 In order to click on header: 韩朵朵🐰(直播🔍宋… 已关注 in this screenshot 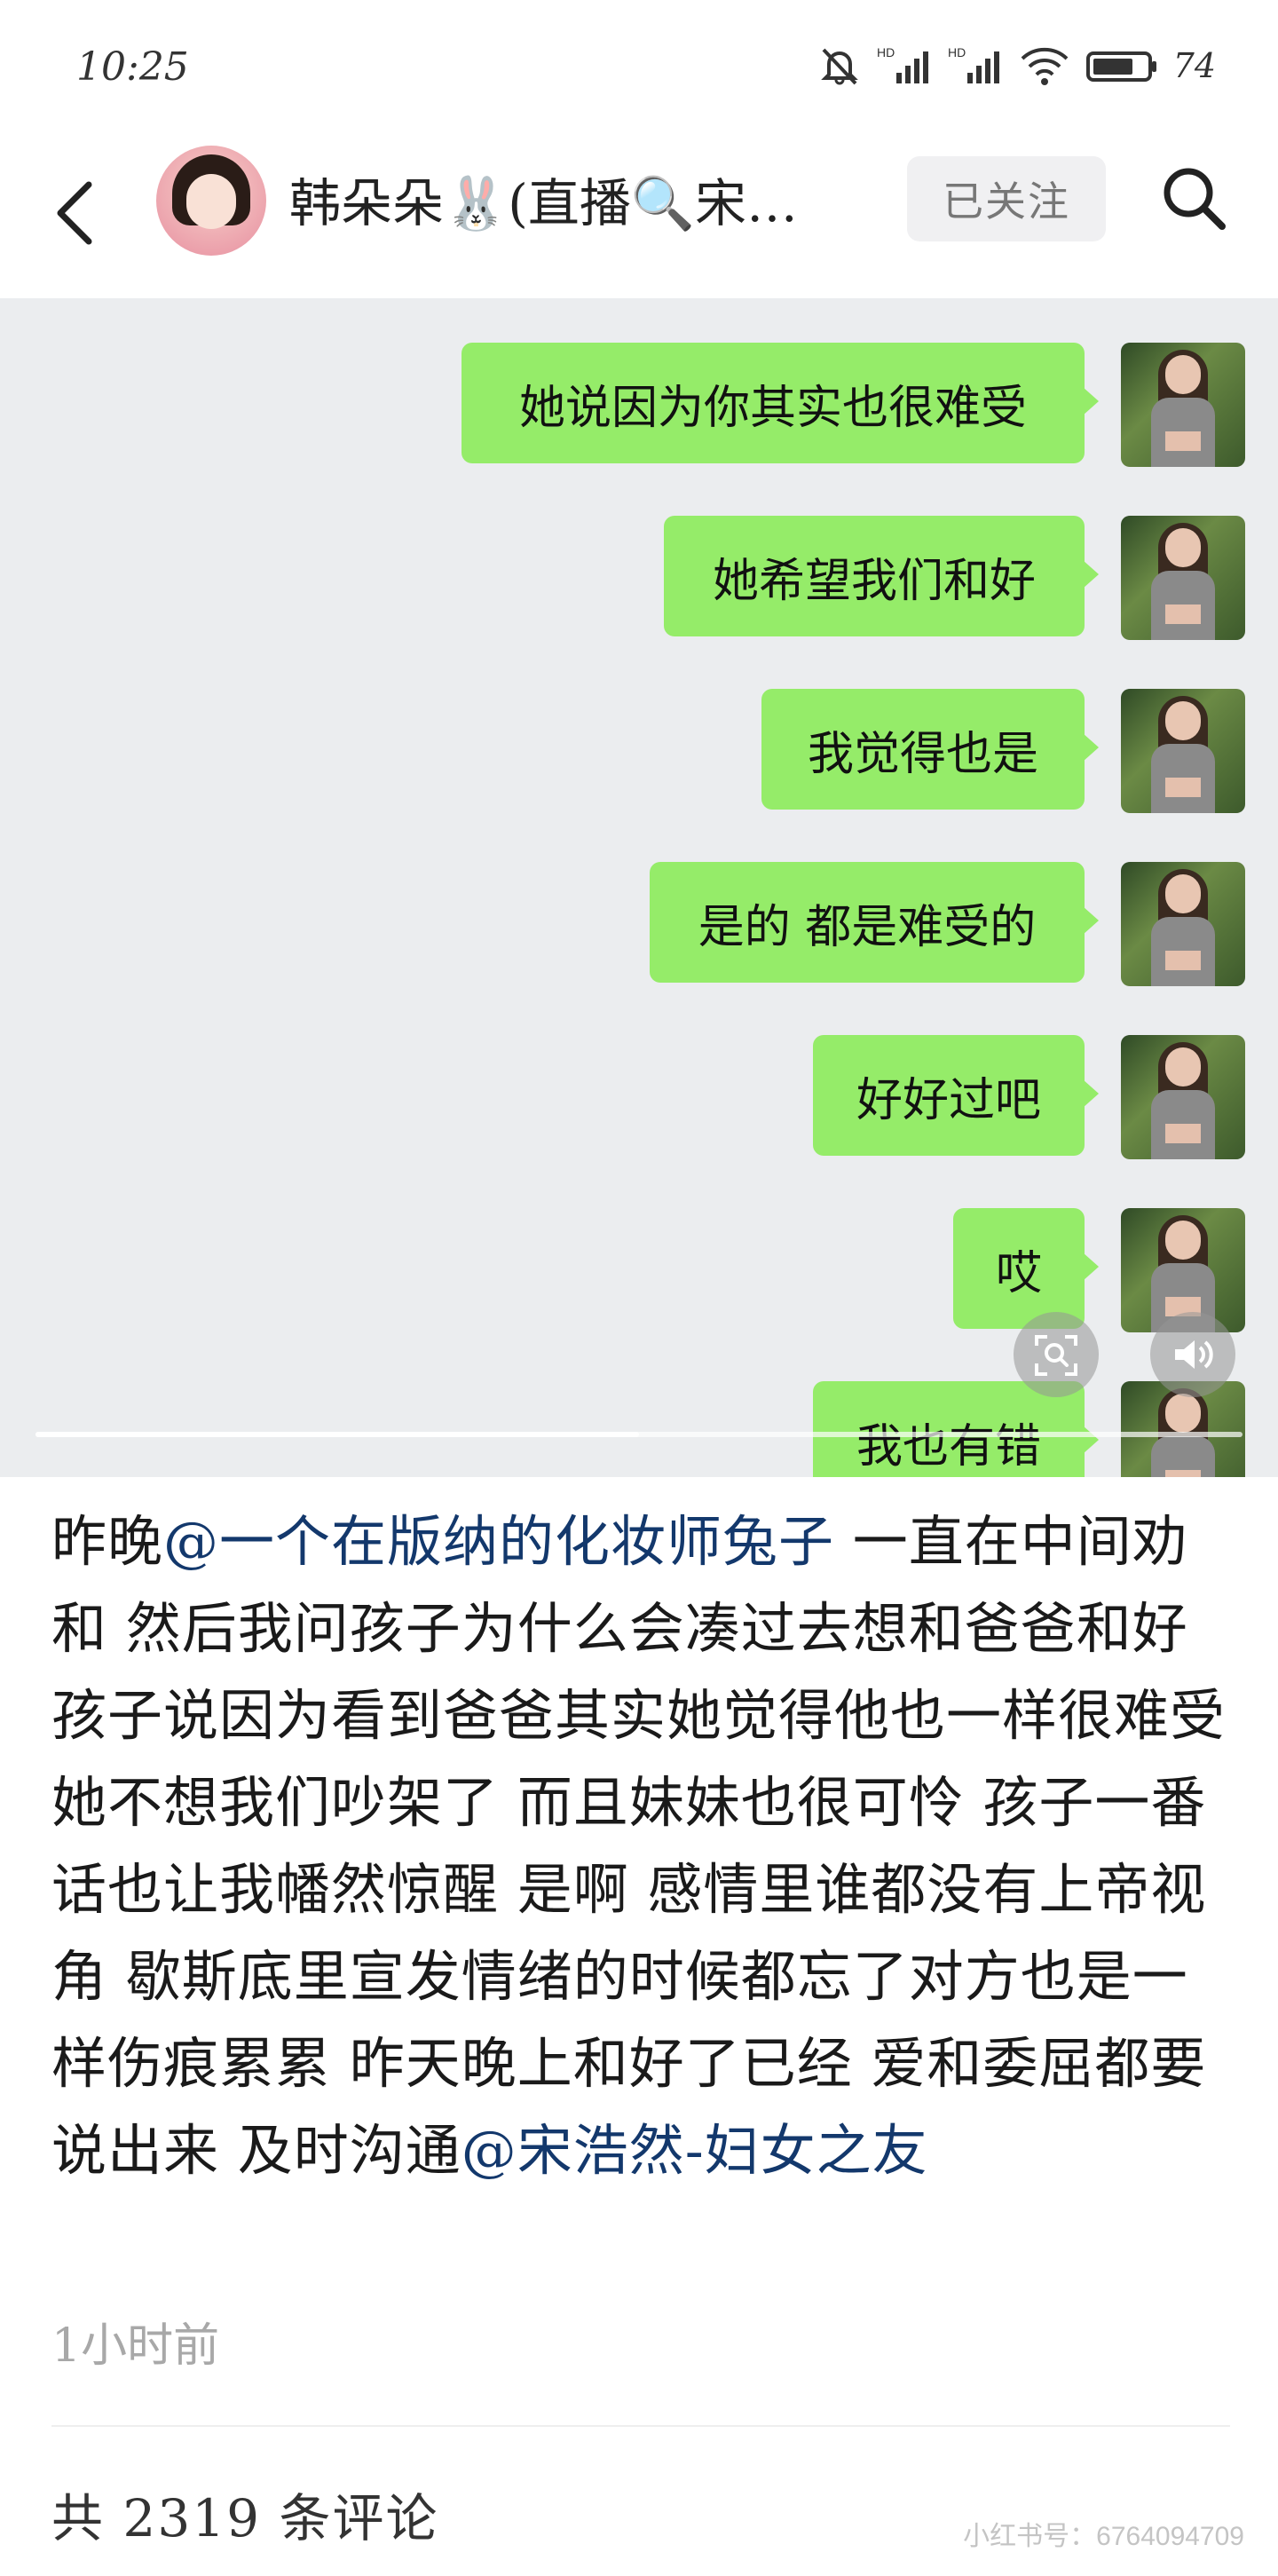, I will do `click(639, 215)`.